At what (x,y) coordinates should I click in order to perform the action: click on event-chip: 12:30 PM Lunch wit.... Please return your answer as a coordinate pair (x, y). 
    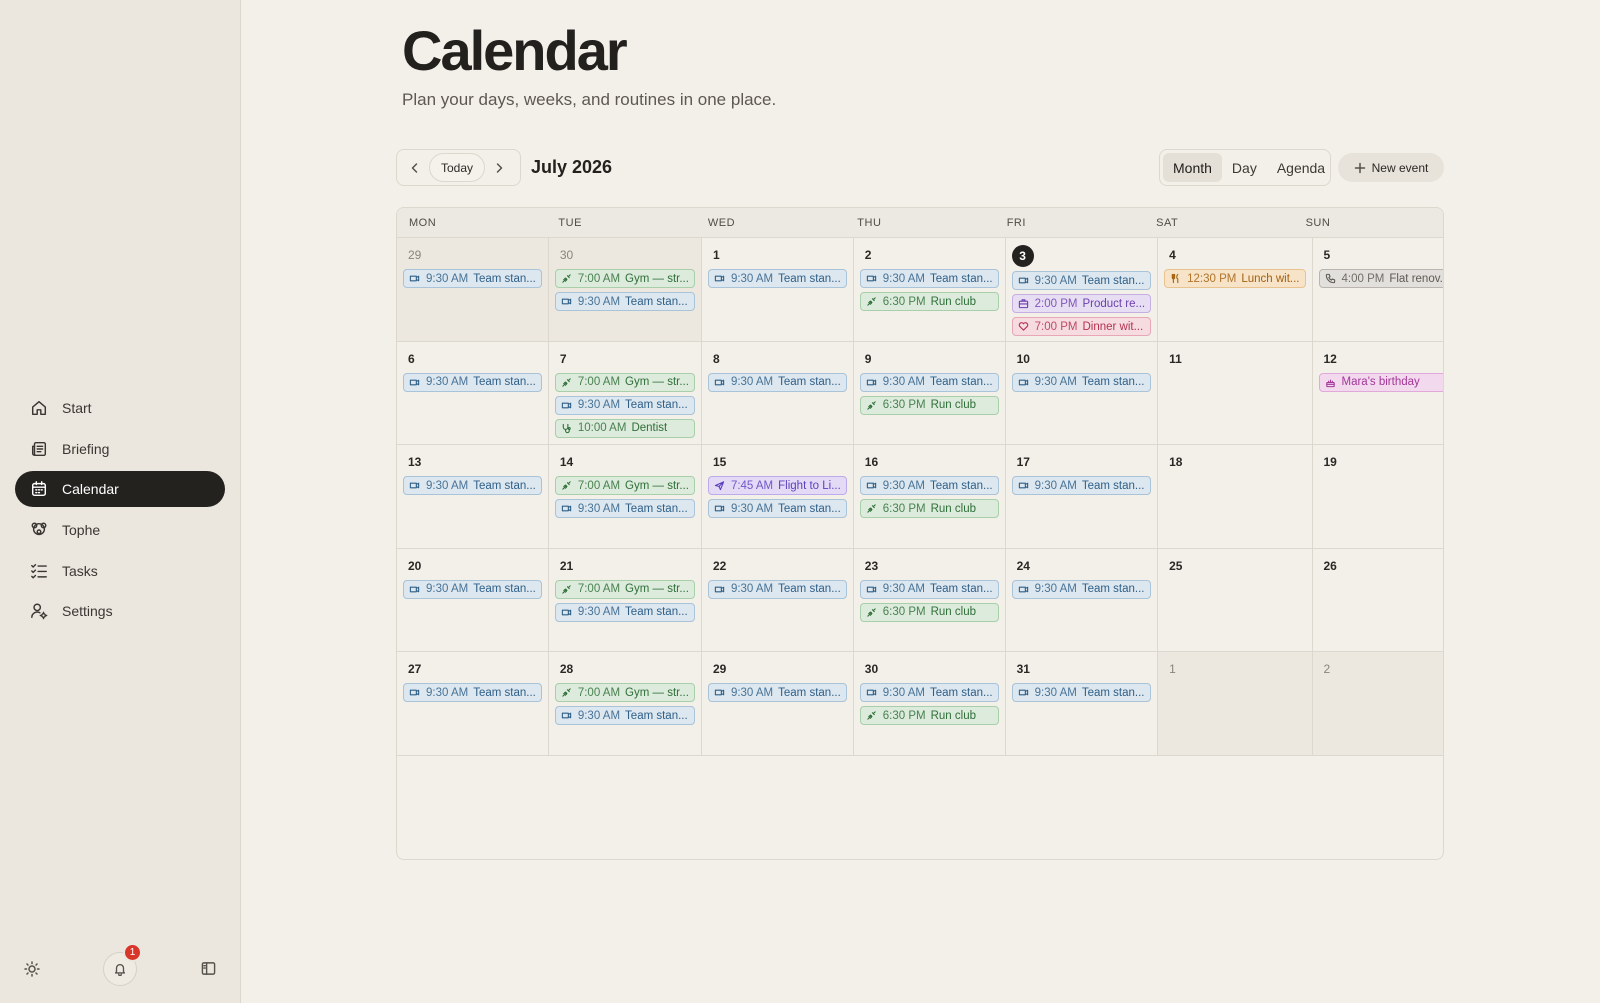
    Looking at the image, I should click on (1235, 278).